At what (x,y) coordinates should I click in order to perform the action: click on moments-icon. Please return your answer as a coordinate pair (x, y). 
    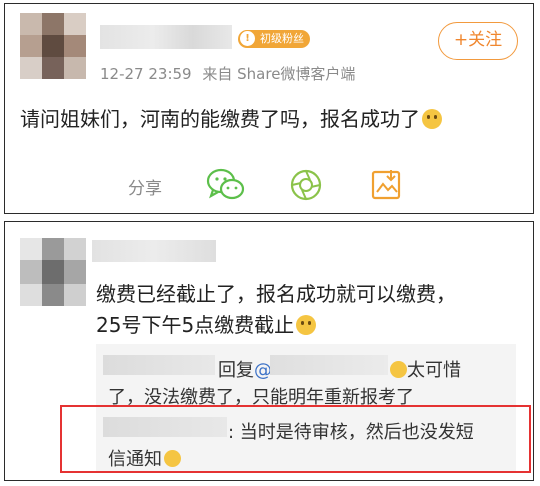
    Looking at the image, I should click on (306, 185).